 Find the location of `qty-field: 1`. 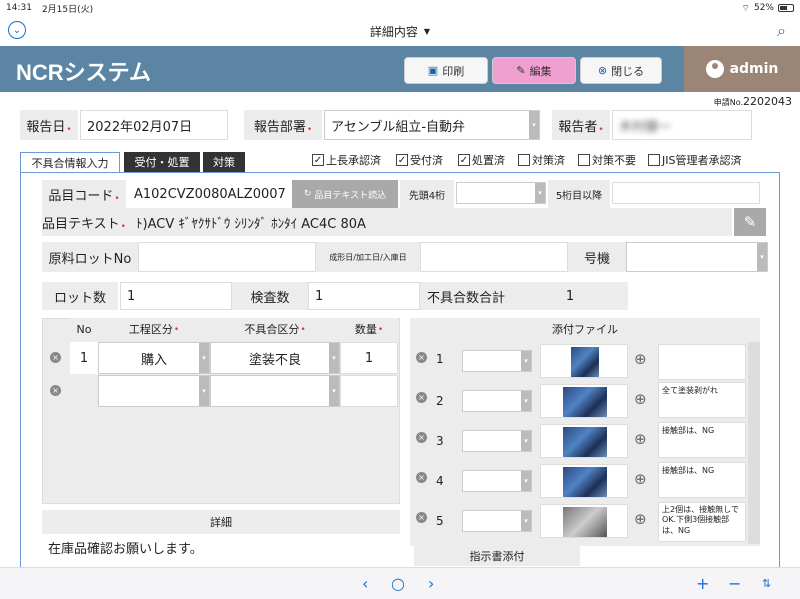

qty-field: 1 is located at coordinates (369, 358).